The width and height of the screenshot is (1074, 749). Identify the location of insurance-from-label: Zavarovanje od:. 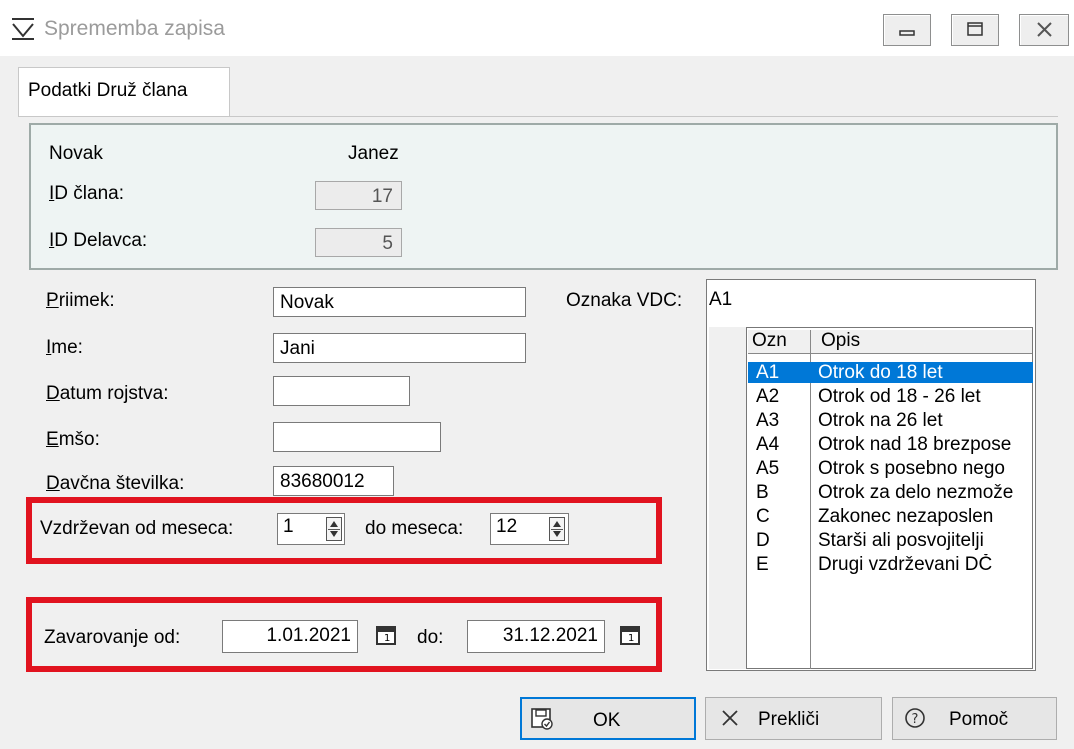
(112, 637).